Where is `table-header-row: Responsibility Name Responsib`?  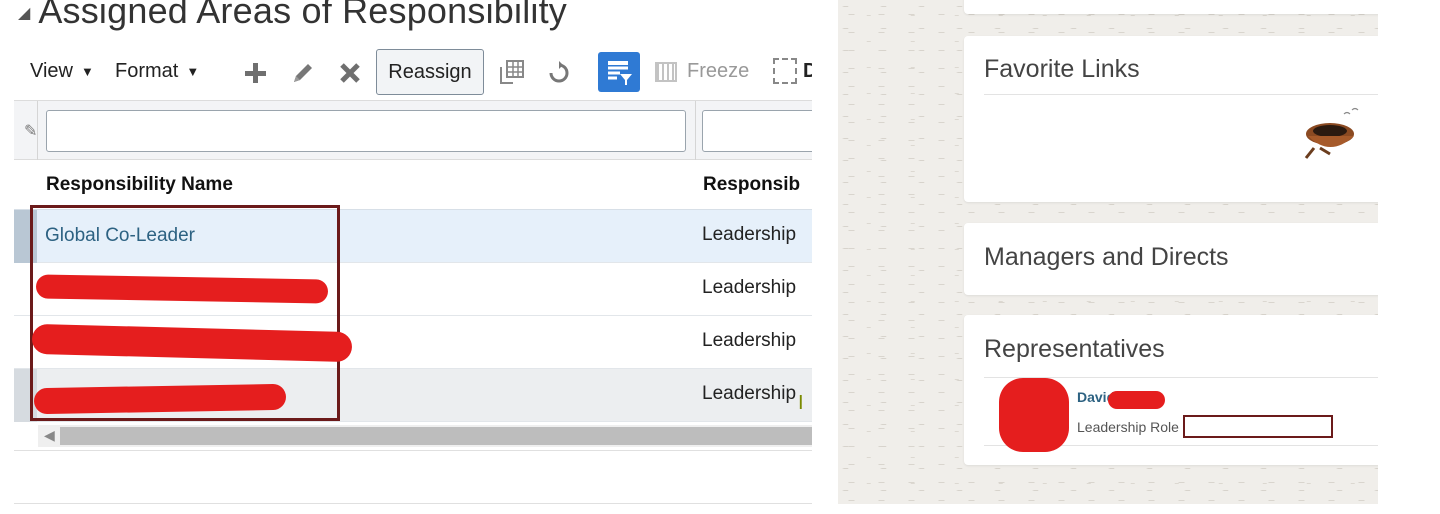
table-header-row: Responsibility Name Responsib is located at coordinates (413, 185).